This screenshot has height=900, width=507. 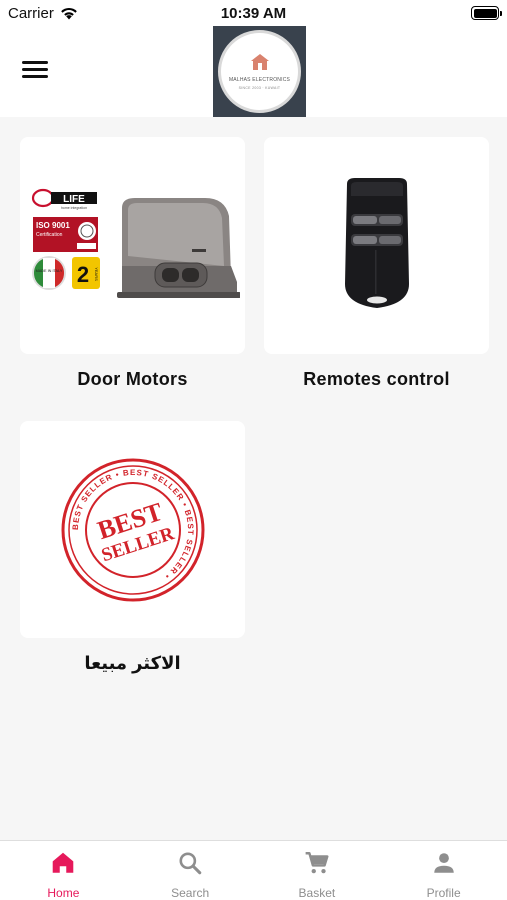 I want to click on warranty-badge: 2 YEARS, so click(x=86, y=272).